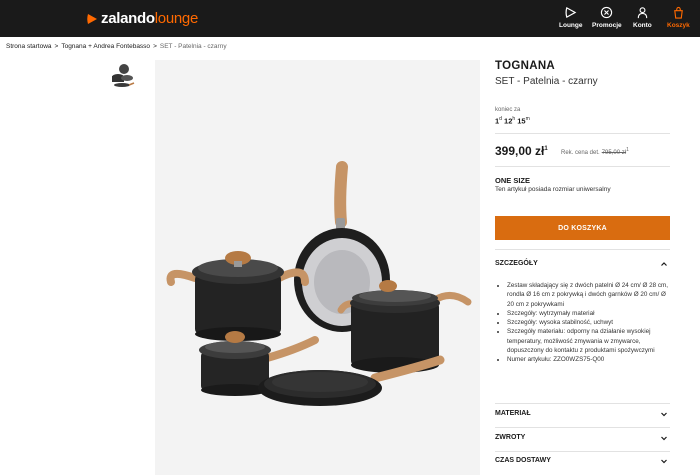 The image size is (700, 475). Describe the element at coordinates (546, 81) in the screenshot. I see `product-name: SET - Patelnia - czarny` at that location.